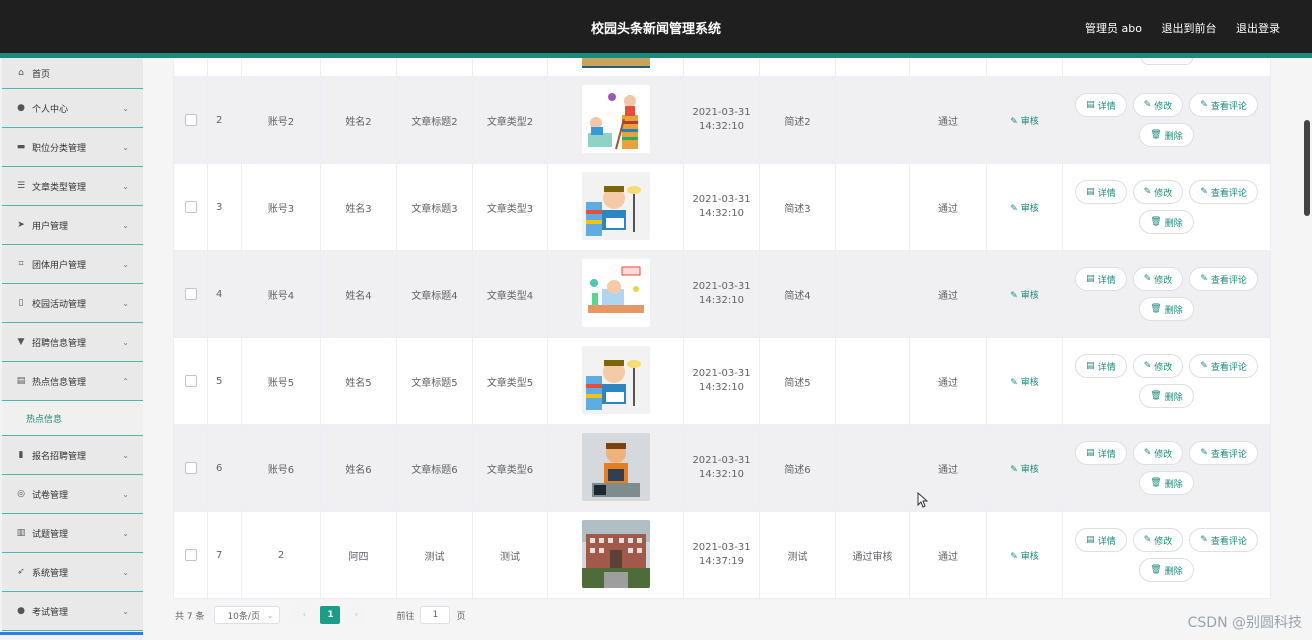 The height and width of the screenshot is (640, 1312). Describe the element at coordinates (359, 381) in the screenshot. I see `name-cell: 姓名5` at that location.